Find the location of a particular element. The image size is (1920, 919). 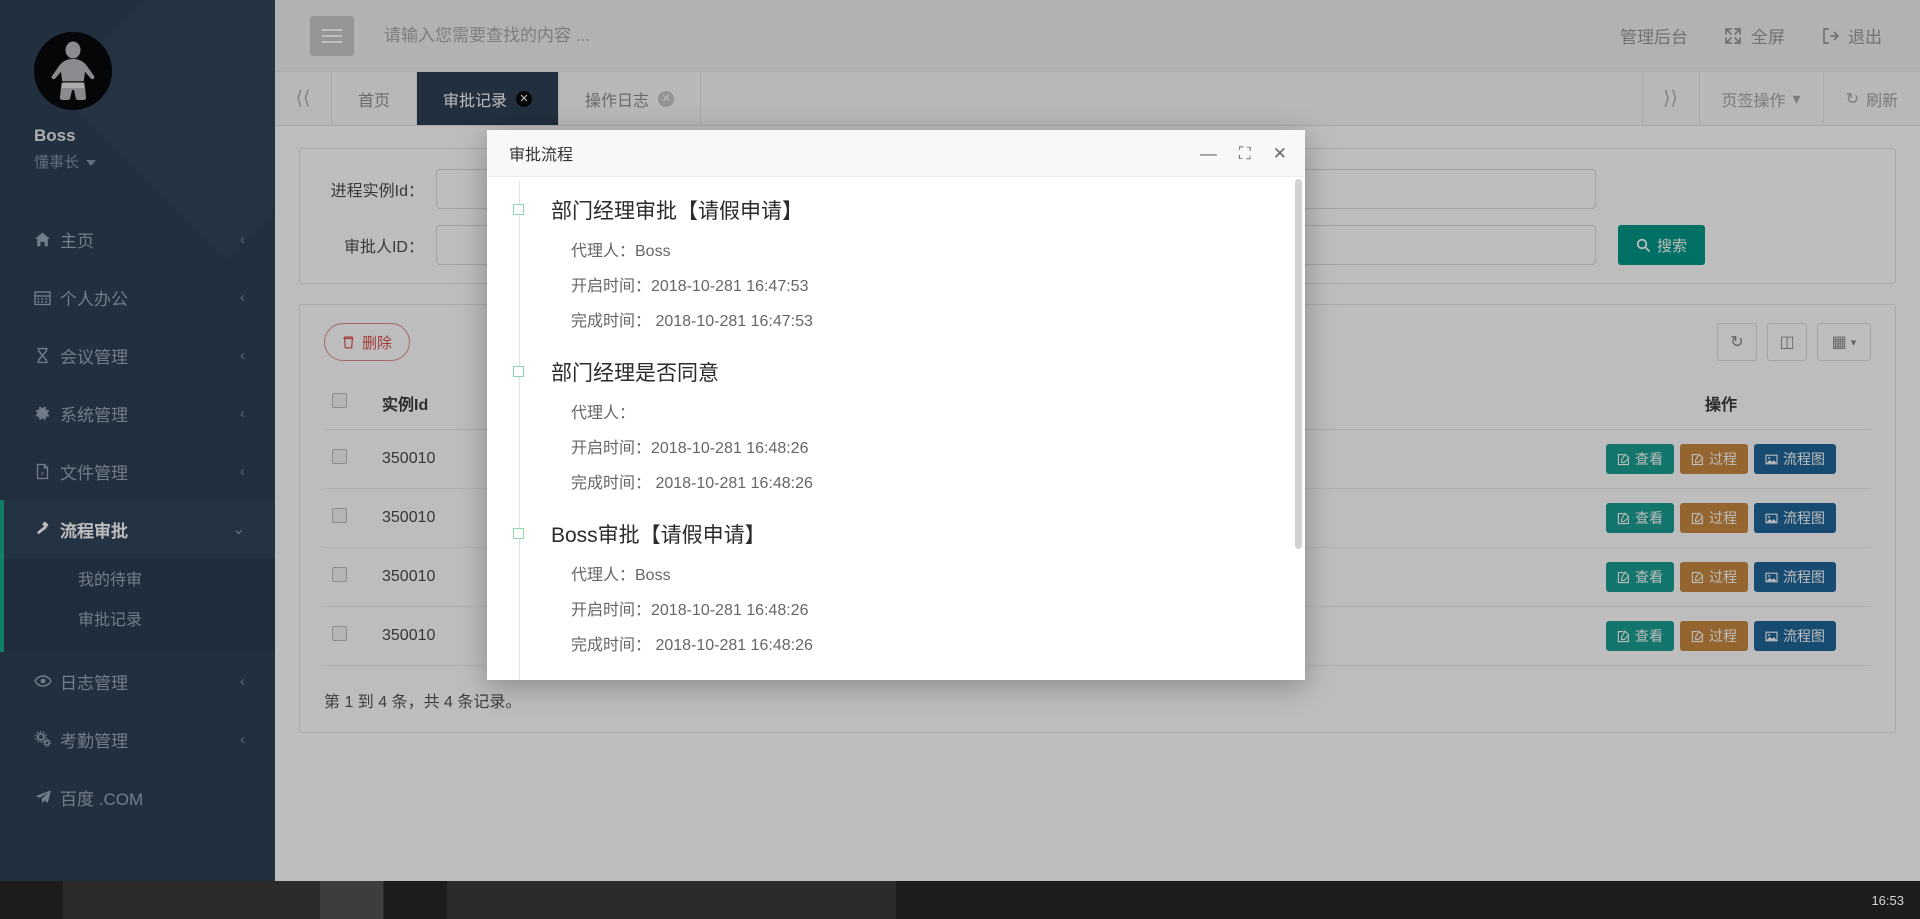

modal-header: 审批流程 — ⛶ ✕ is located at coordinates (896, 153).